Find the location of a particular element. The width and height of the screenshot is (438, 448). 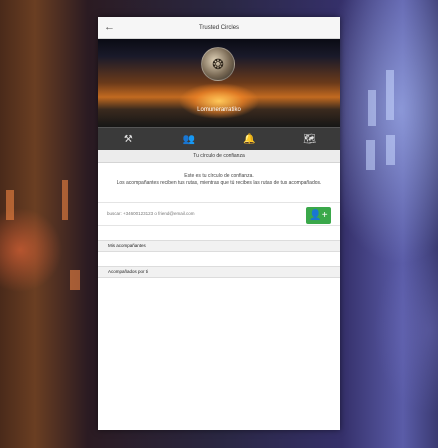

add-user-icon: 👤+ is located at coordinates (318, 215).